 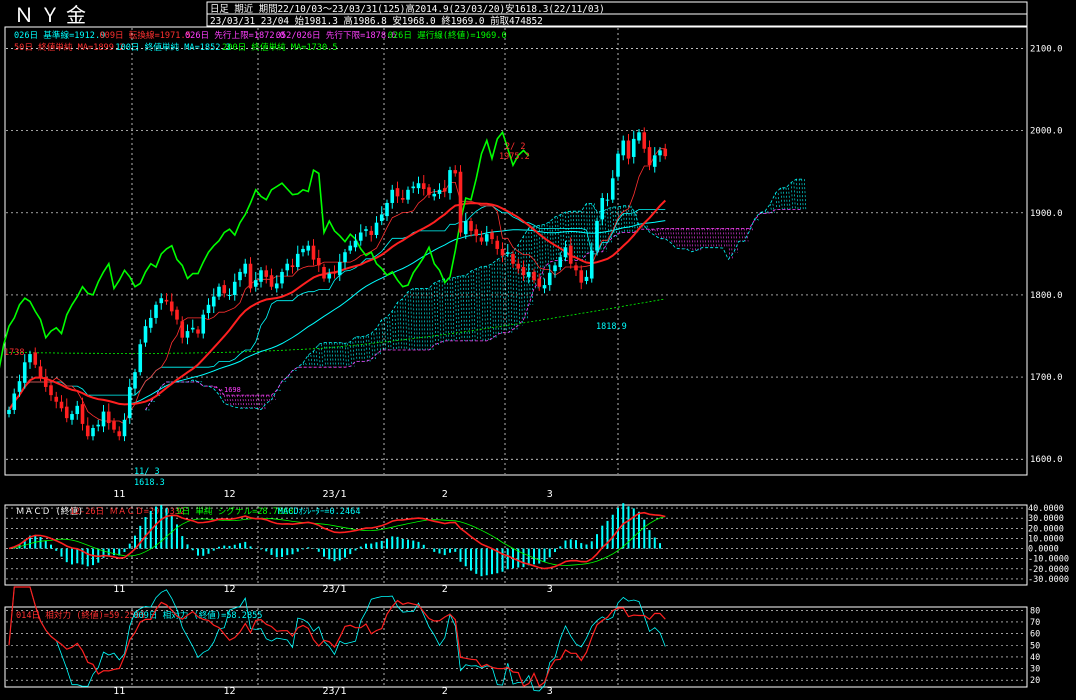 I want to click on annotation-low-value: 1618.3, so click(x=149, y=483).